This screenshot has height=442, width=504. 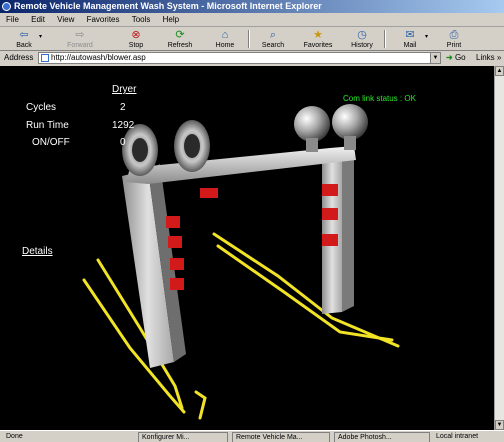 What do you see at coordinates (180, 35) in the screenshot?
I see `refresh-icon: ⟳` at bounding box center [180, 35].